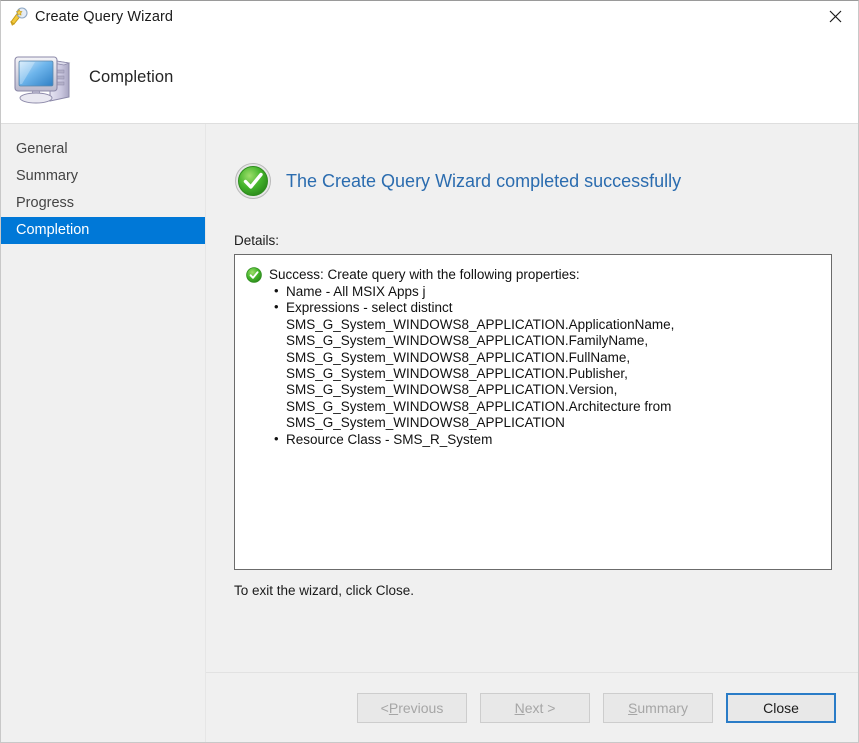 The width and height of the screenshot is (859, 743). Describe the element at coordinates (324, 590) in the screenshot. I see `exit-instruction: To exit the wizard, click Close.` at that location.